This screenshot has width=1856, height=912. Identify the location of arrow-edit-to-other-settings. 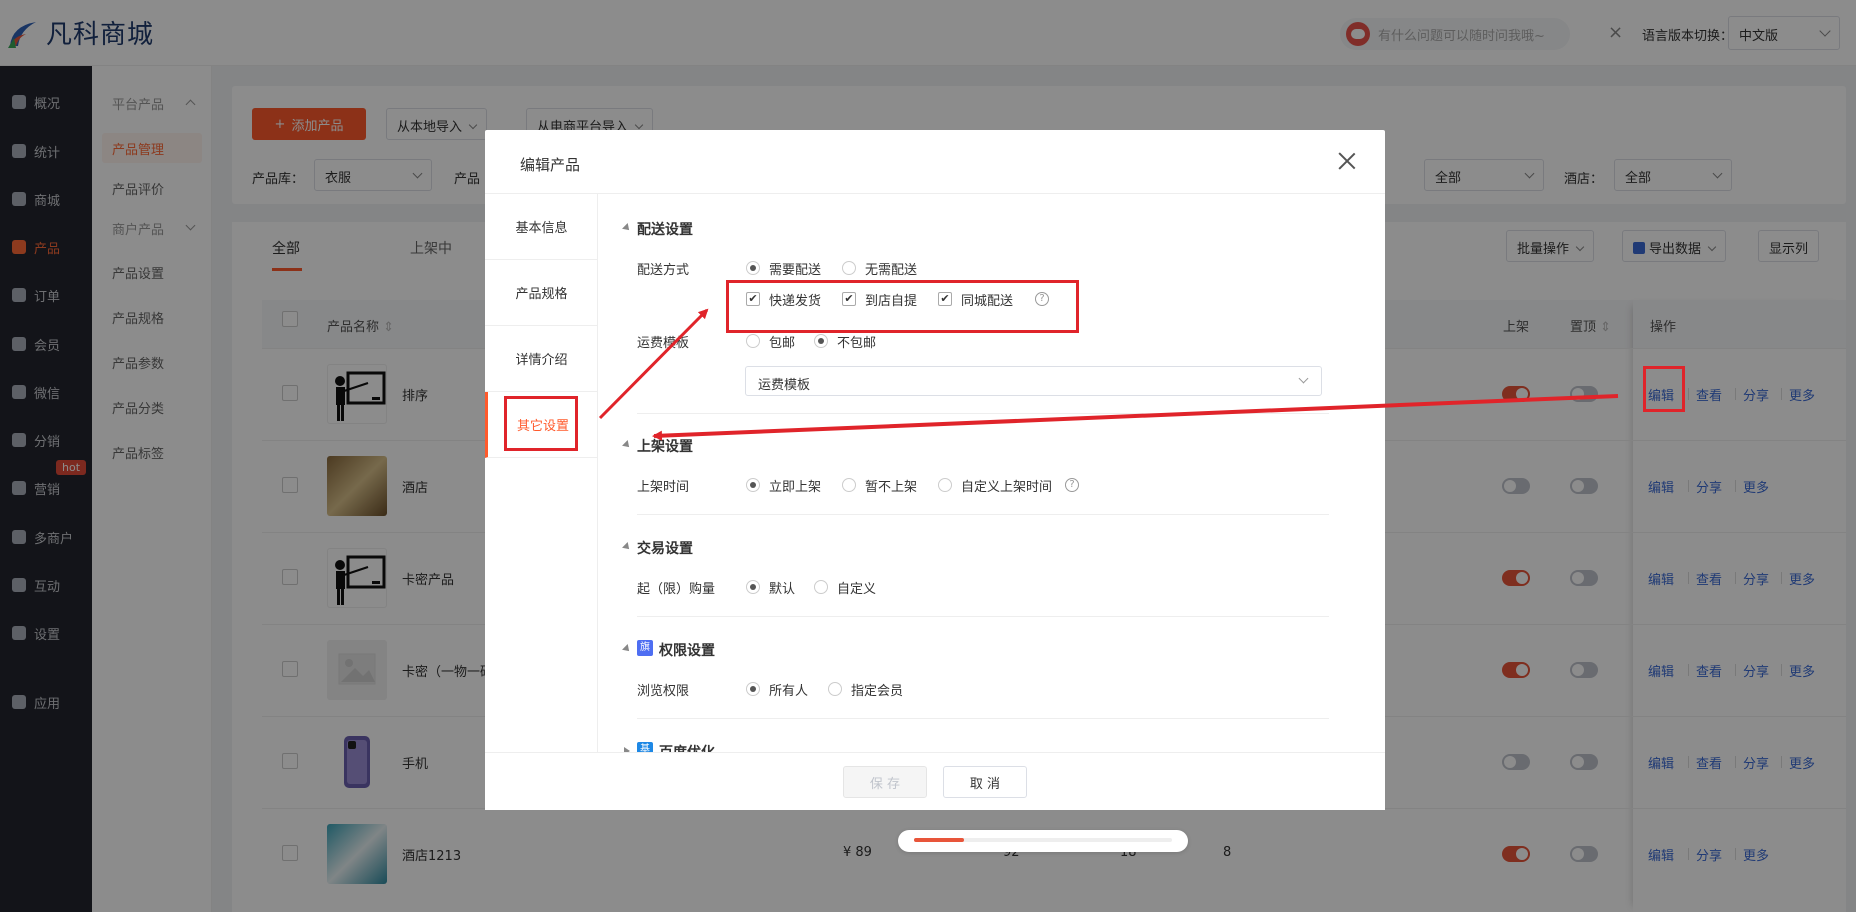
(1135, 417).